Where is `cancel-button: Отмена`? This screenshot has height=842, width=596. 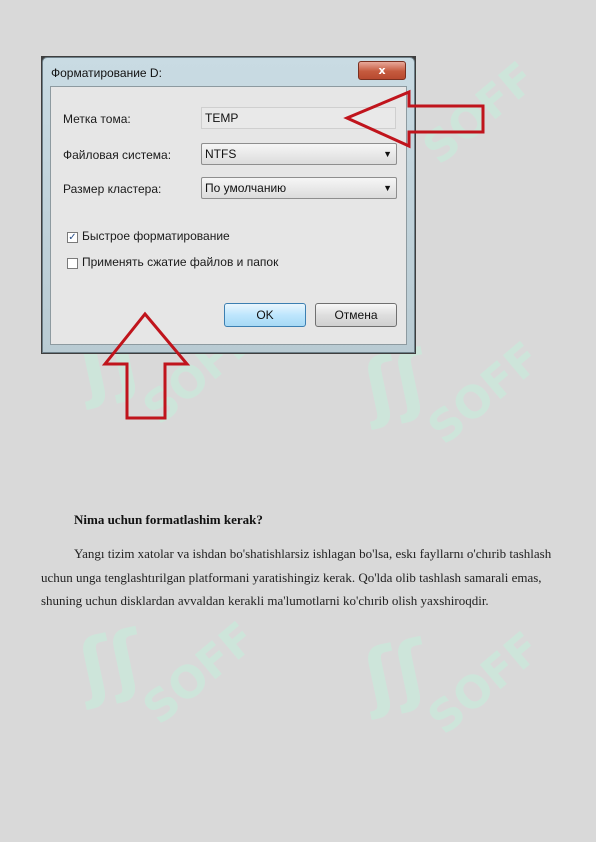
cancel-button: Отмена is located at coordinates (356, 315).